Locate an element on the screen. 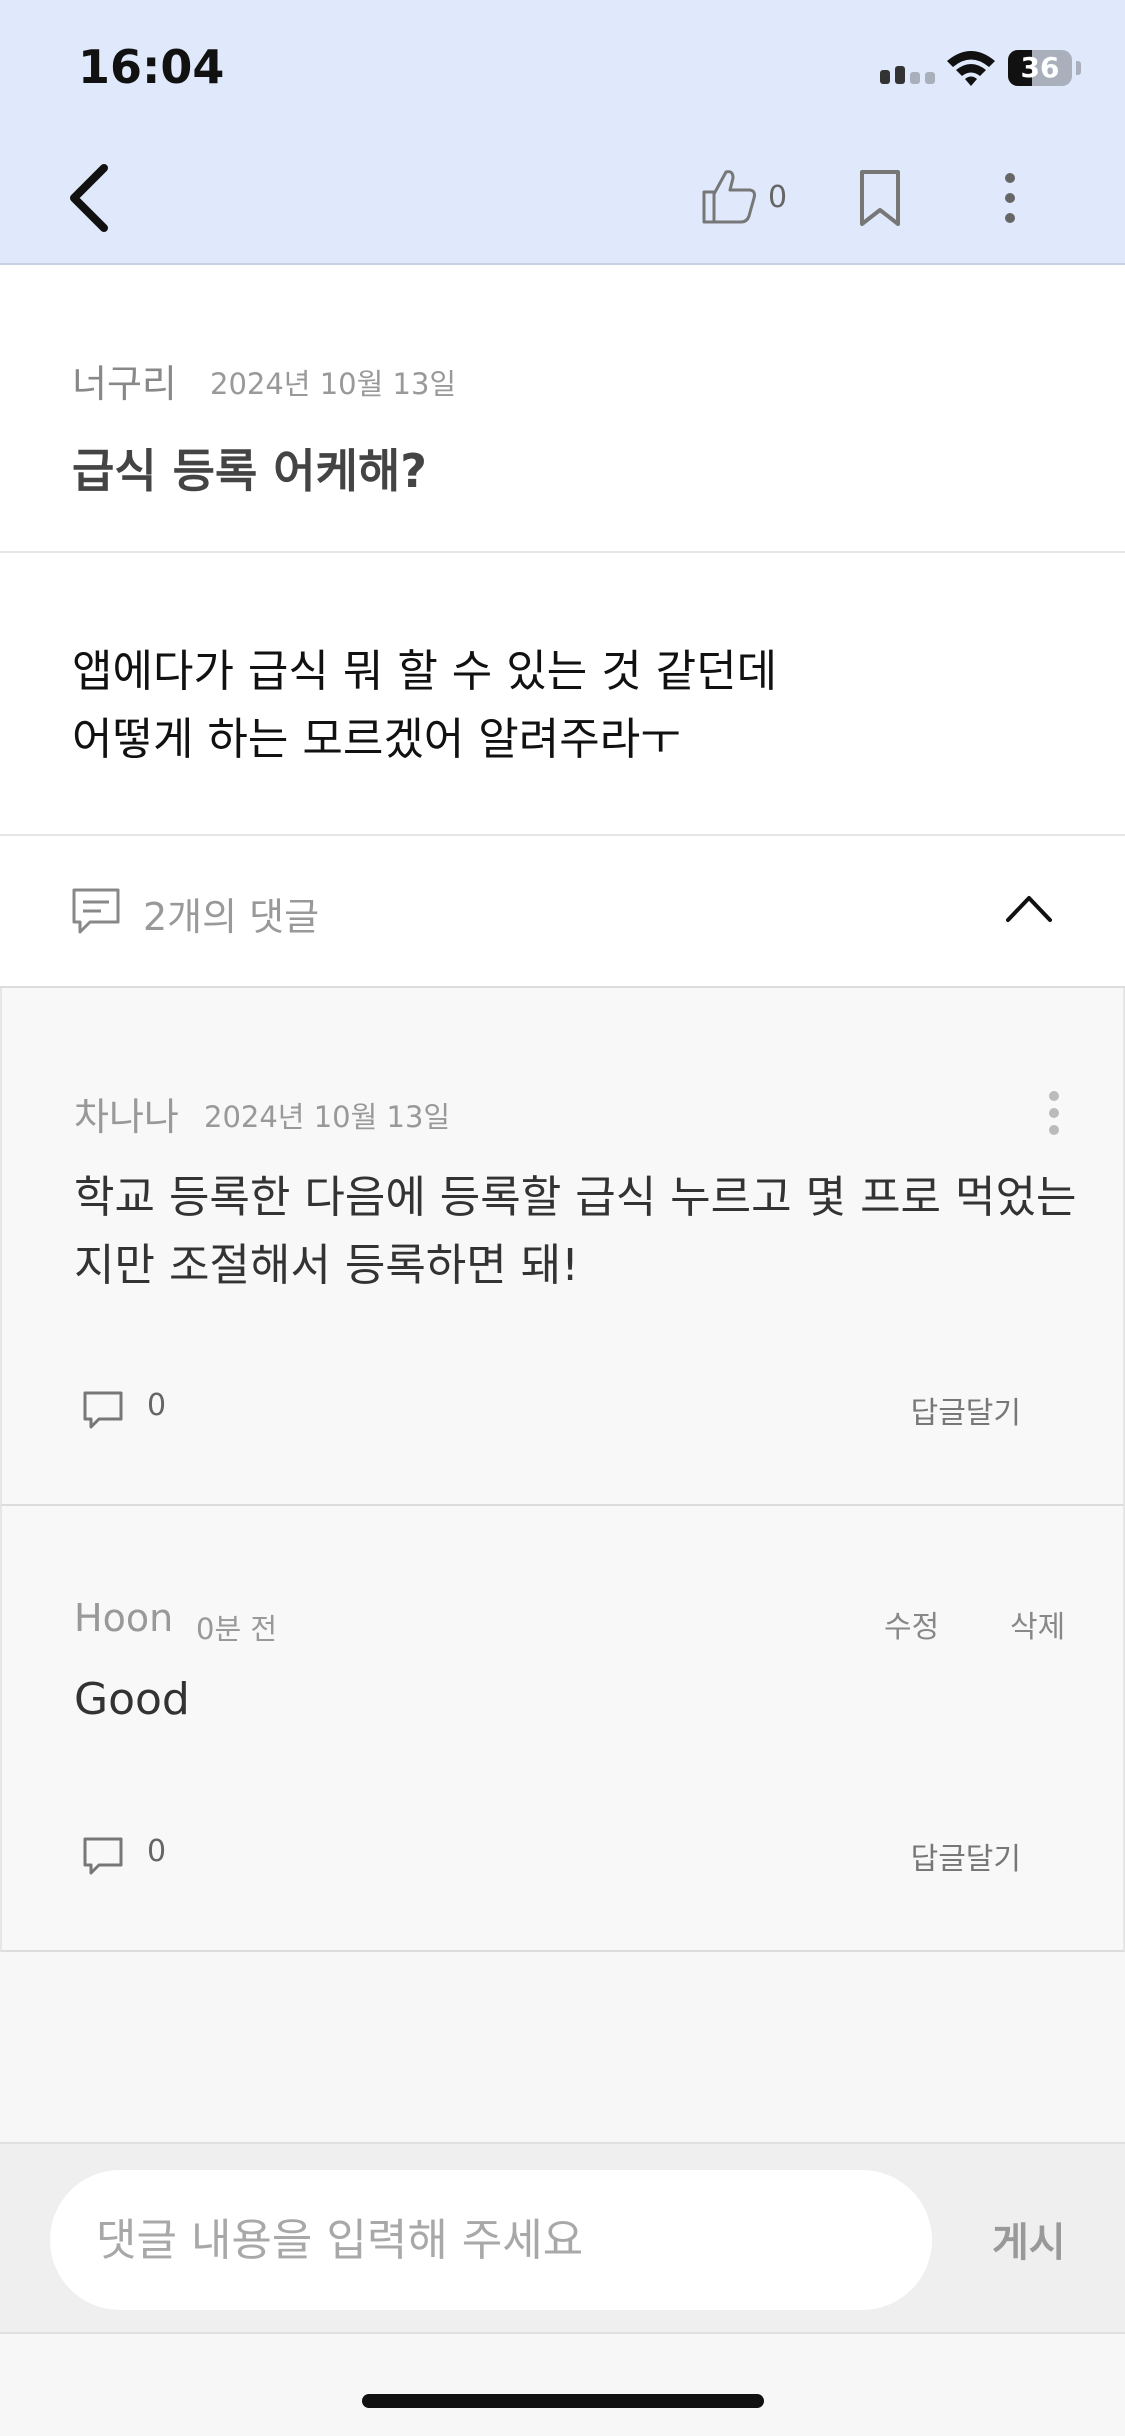 This screenshot has width=1125, height=2436. cellular-signal-icon is located at coordinates (908, 72).